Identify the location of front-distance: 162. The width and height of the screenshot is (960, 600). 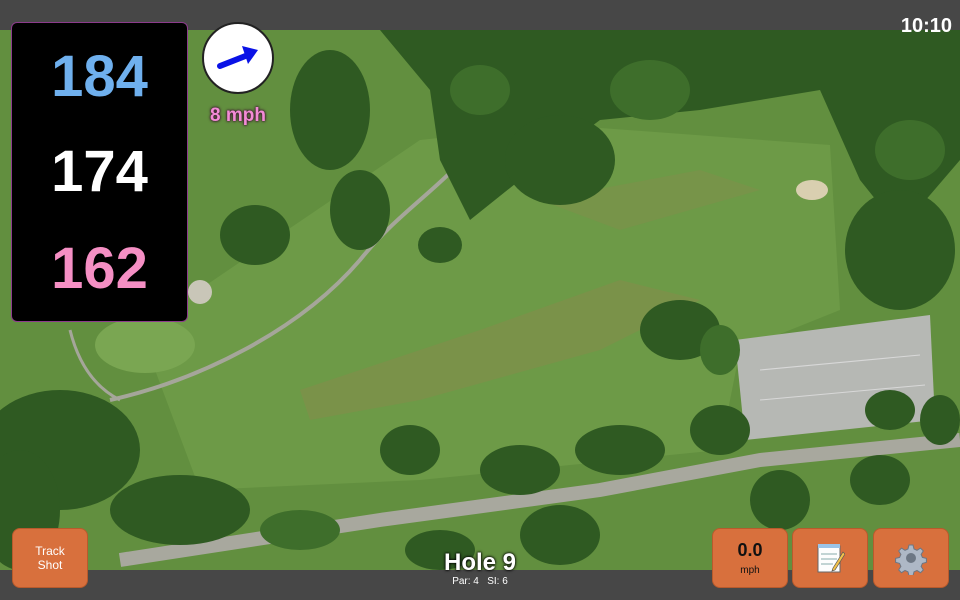
(99, 268).